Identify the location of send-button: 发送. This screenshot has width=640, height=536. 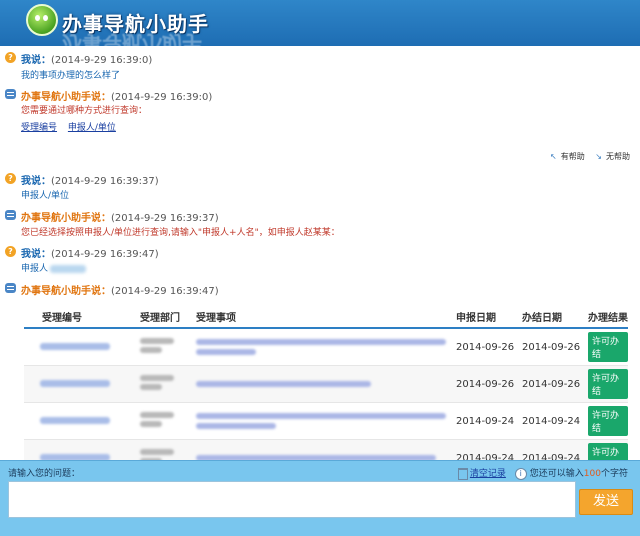
(606, 502).